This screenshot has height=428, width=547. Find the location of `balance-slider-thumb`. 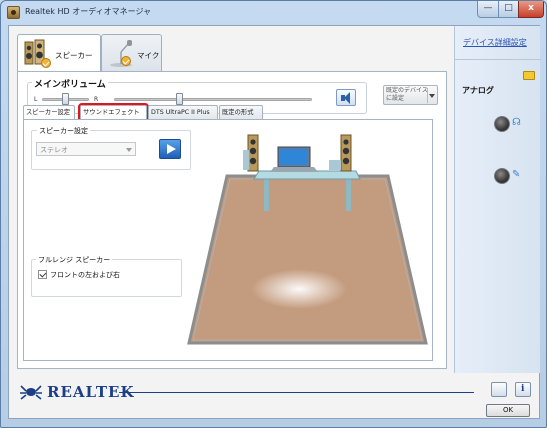

balance-slider-thumb is located at coordinates (65, 99).